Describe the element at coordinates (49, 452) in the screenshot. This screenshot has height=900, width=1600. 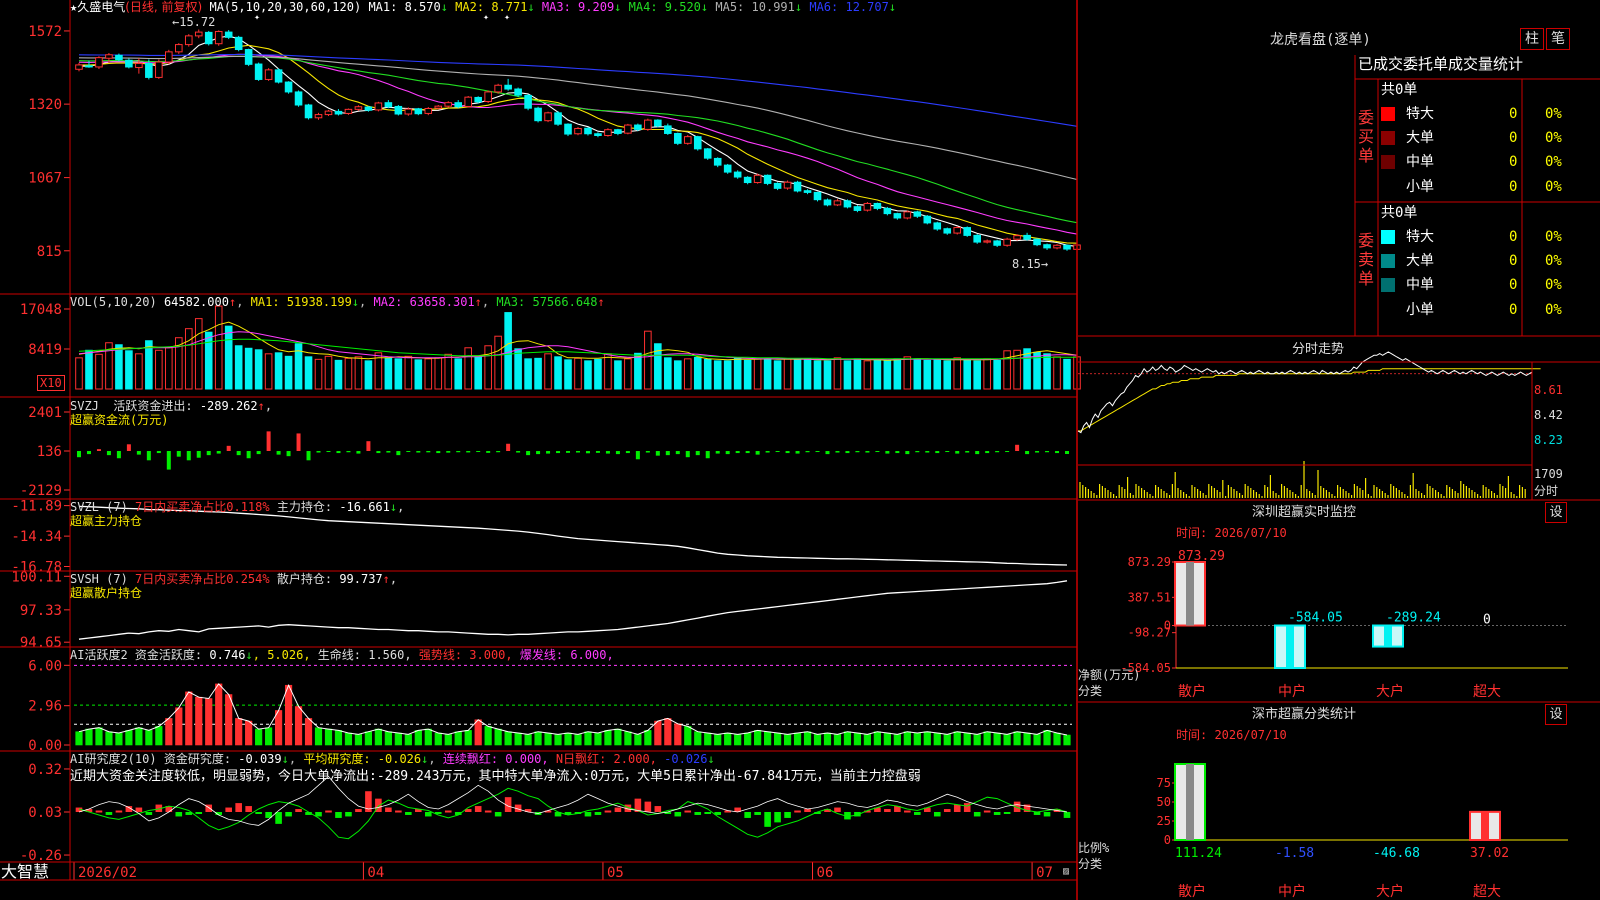
I see `svzj-ytick-label: 136` at that location.